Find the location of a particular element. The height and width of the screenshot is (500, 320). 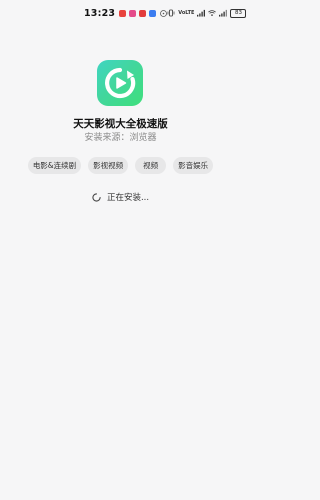

app-name: 天天影视大全极速版 is located at coordinates (120, 124).